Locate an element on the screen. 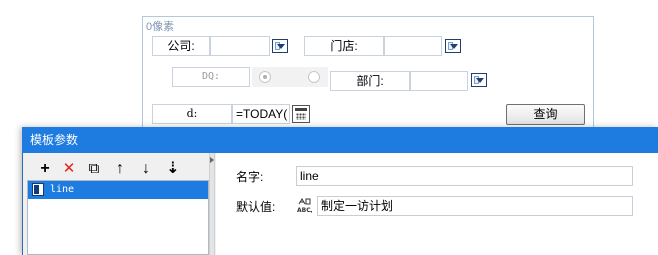 The width and height of the screenshot is (658, 255). date-formula-field: =TODAY( is located at coordinates (261, 114).